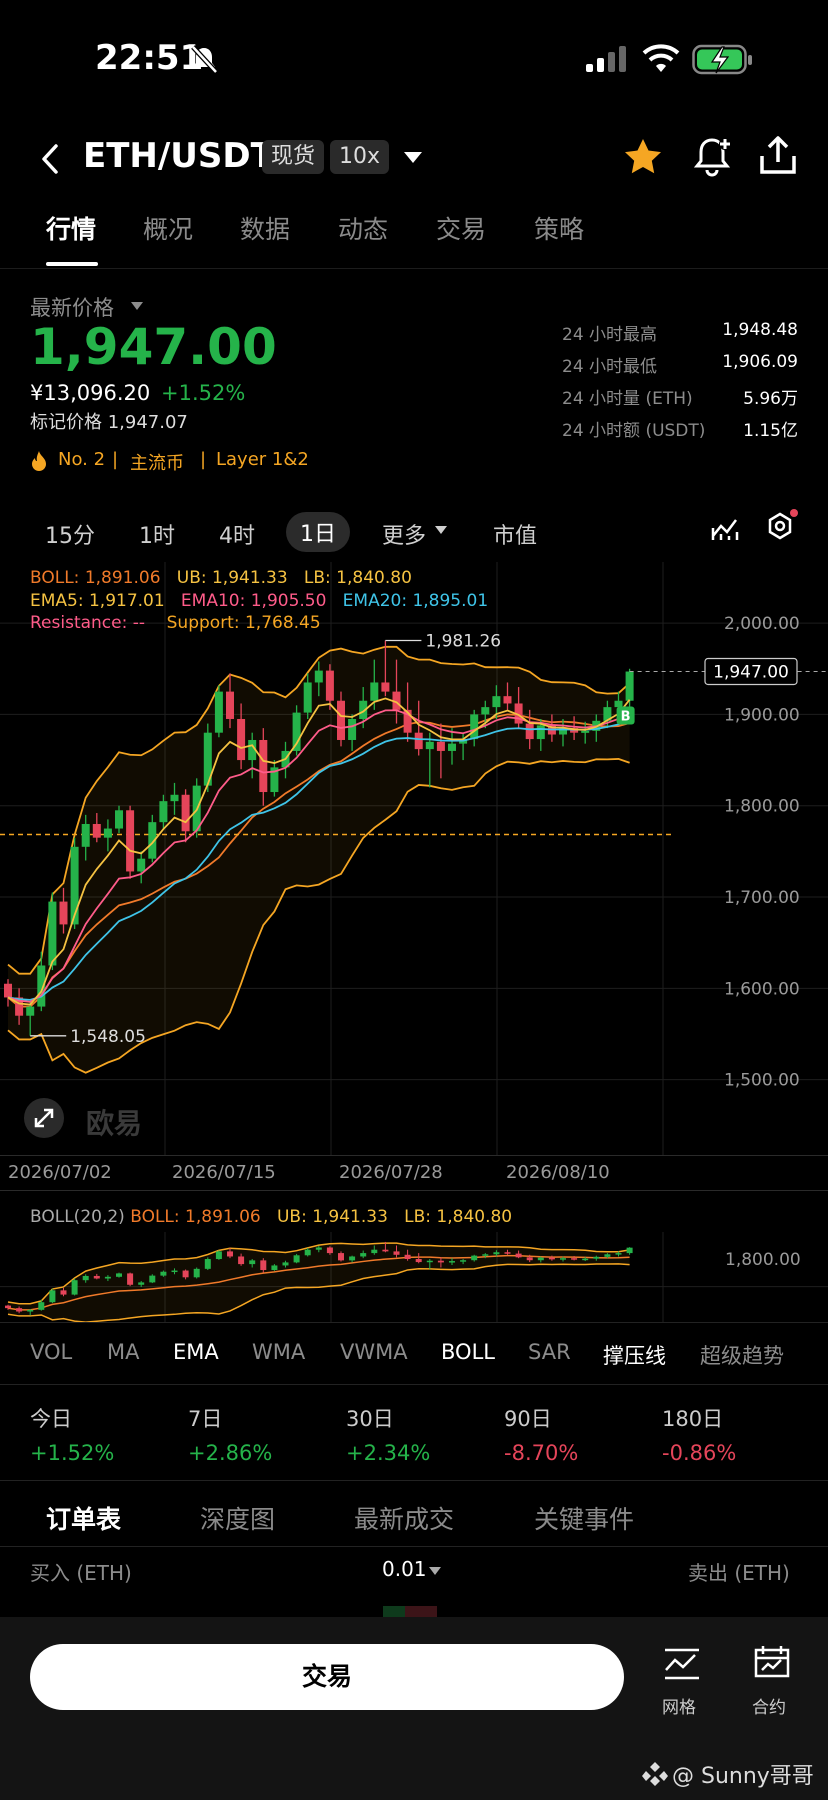  What do you see at coordinates (157, 462) in the screenshot?
I see `category-tag: 主流币` at bounding box center [157, 462].